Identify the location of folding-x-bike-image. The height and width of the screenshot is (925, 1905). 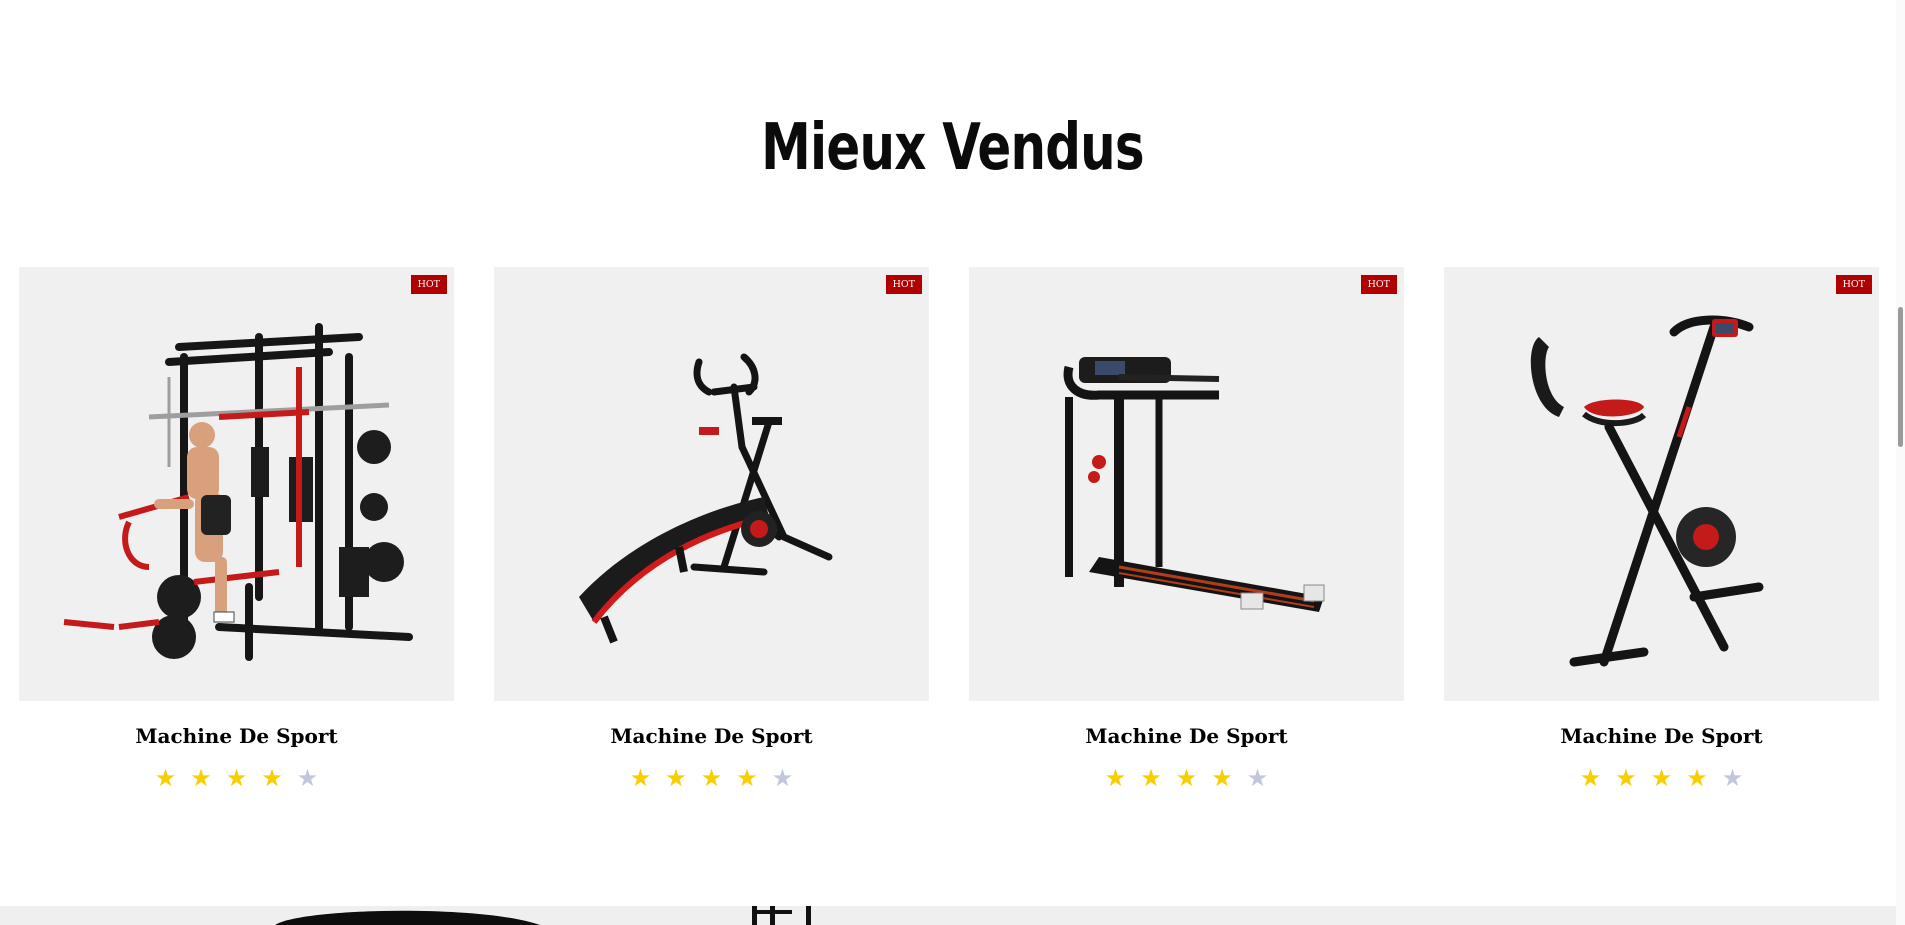
(1647, 491).